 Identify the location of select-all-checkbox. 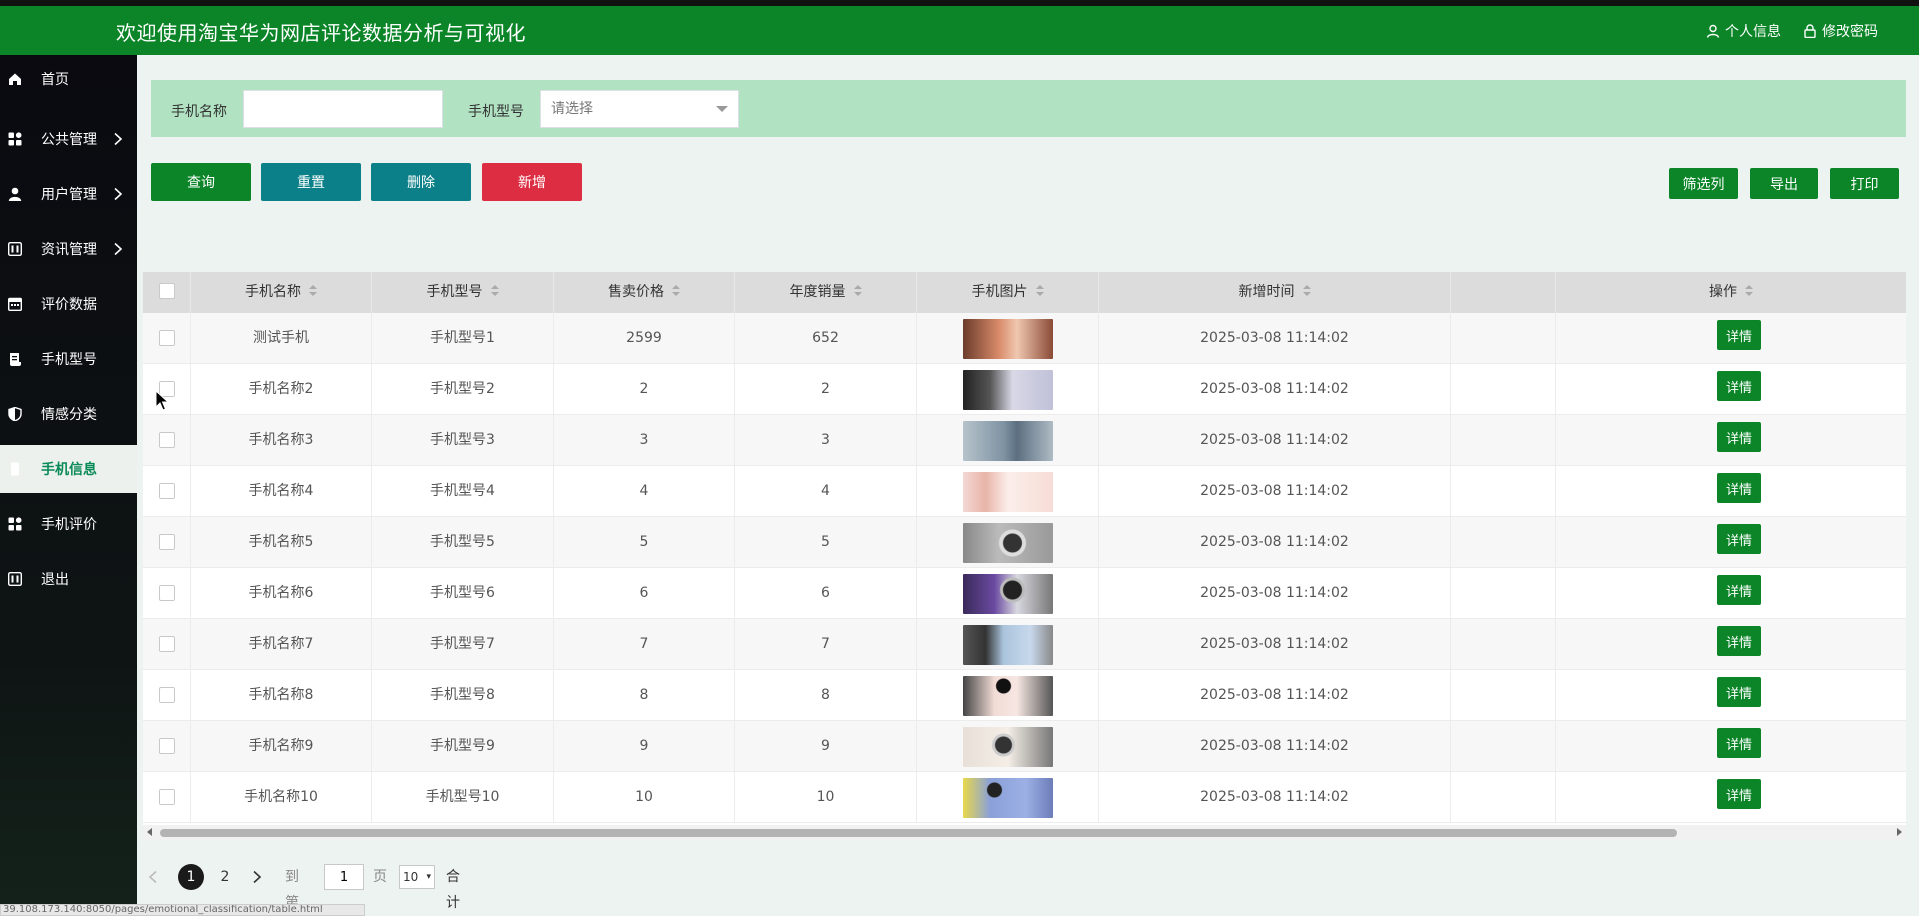
(167, 291).